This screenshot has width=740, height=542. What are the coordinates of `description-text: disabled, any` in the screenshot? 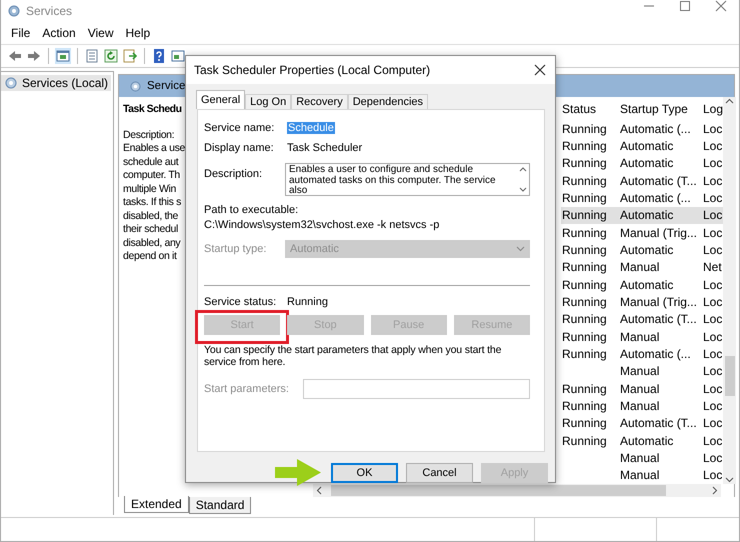 It's located at (151, 243).